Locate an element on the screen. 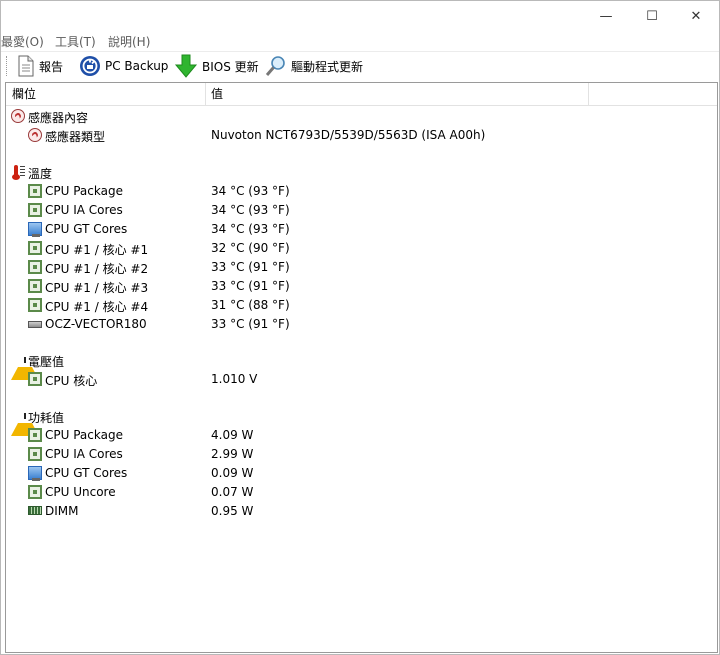  section-voltage: 電壓值 is located at coordinates (361, 365).